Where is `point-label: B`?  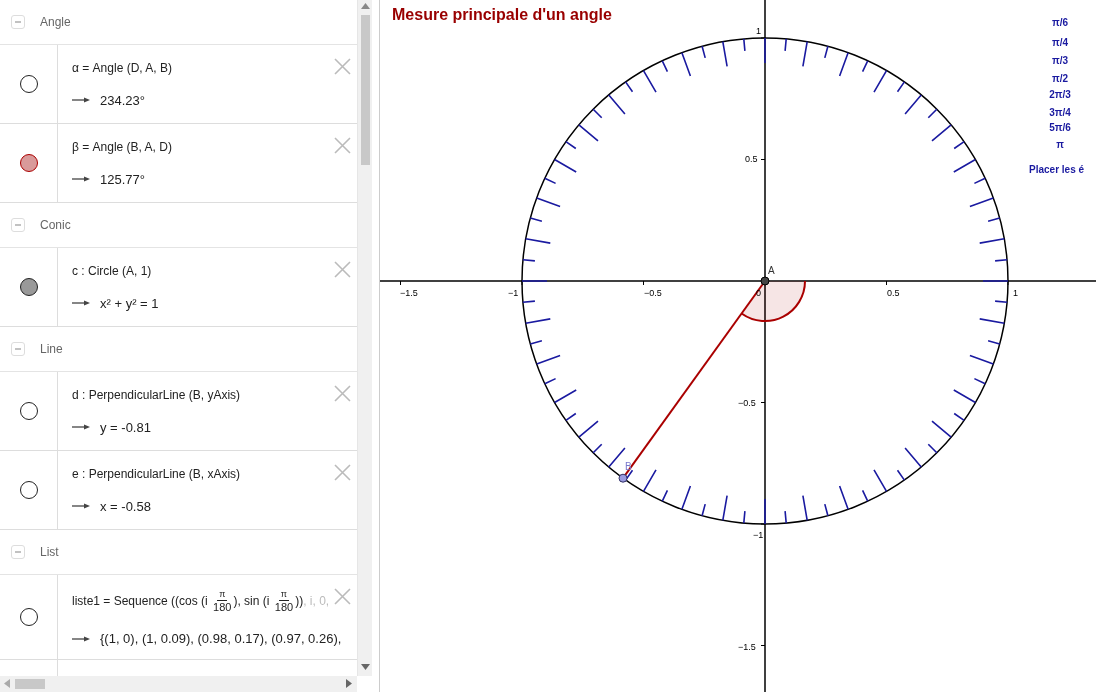 point-label: B is located at coordinates (628, 466).